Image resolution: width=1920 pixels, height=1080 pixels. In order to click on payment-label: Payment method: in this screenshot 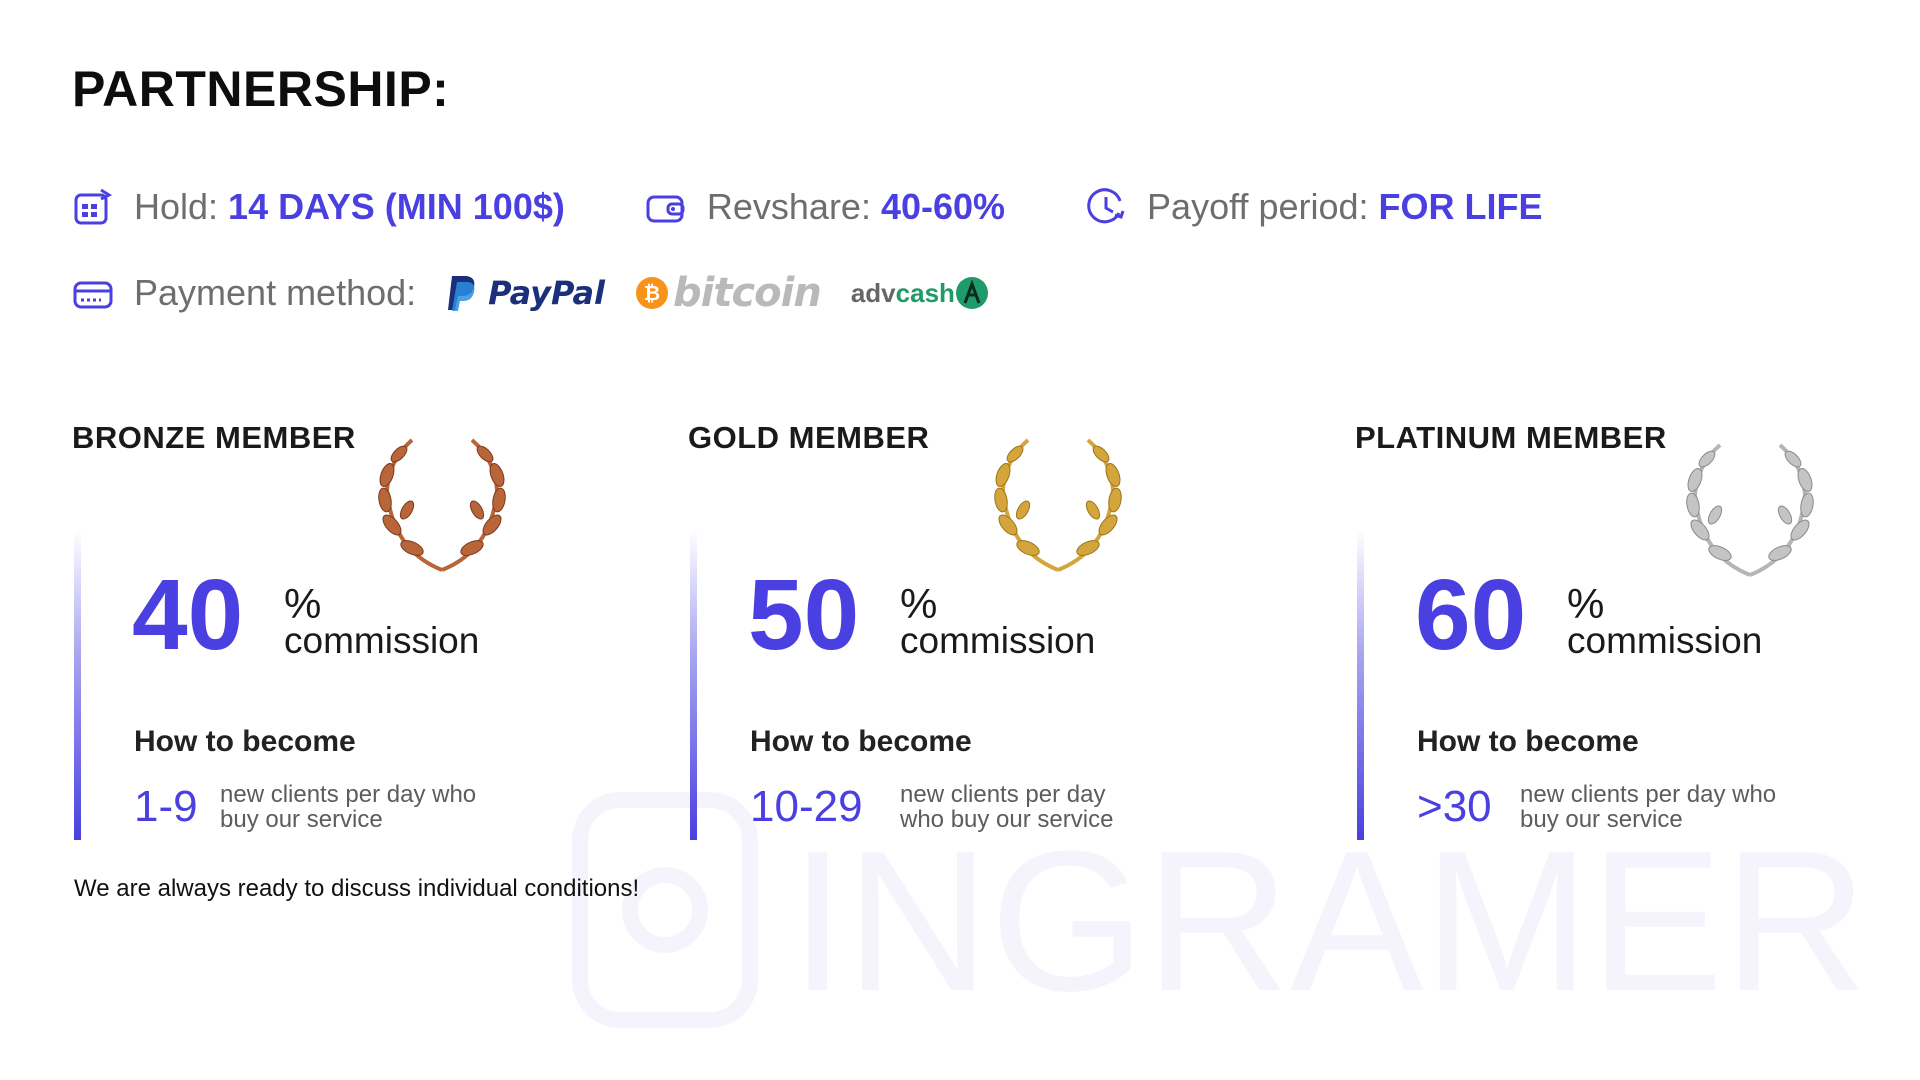, I will do `click(275, 292)`.